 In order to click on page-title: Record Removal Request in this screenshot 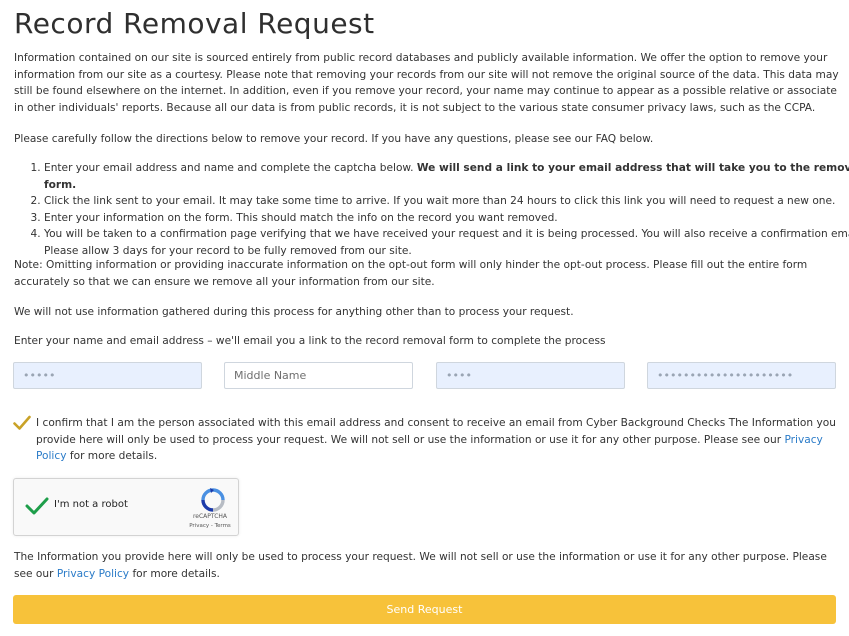, I will do `click(194, 23)`.